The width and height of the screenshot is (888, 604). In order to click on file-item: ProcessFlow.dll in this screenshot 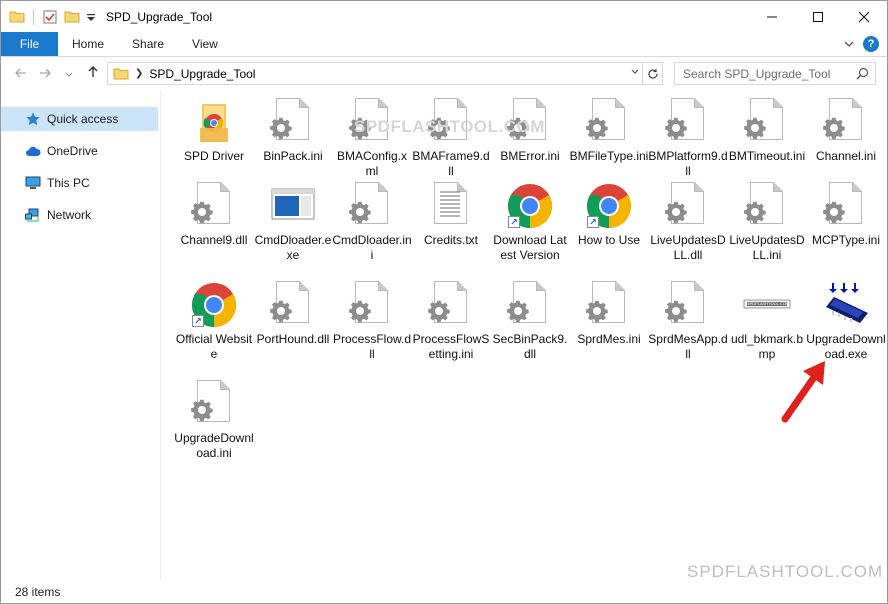, I will do `click(372, 321)`.